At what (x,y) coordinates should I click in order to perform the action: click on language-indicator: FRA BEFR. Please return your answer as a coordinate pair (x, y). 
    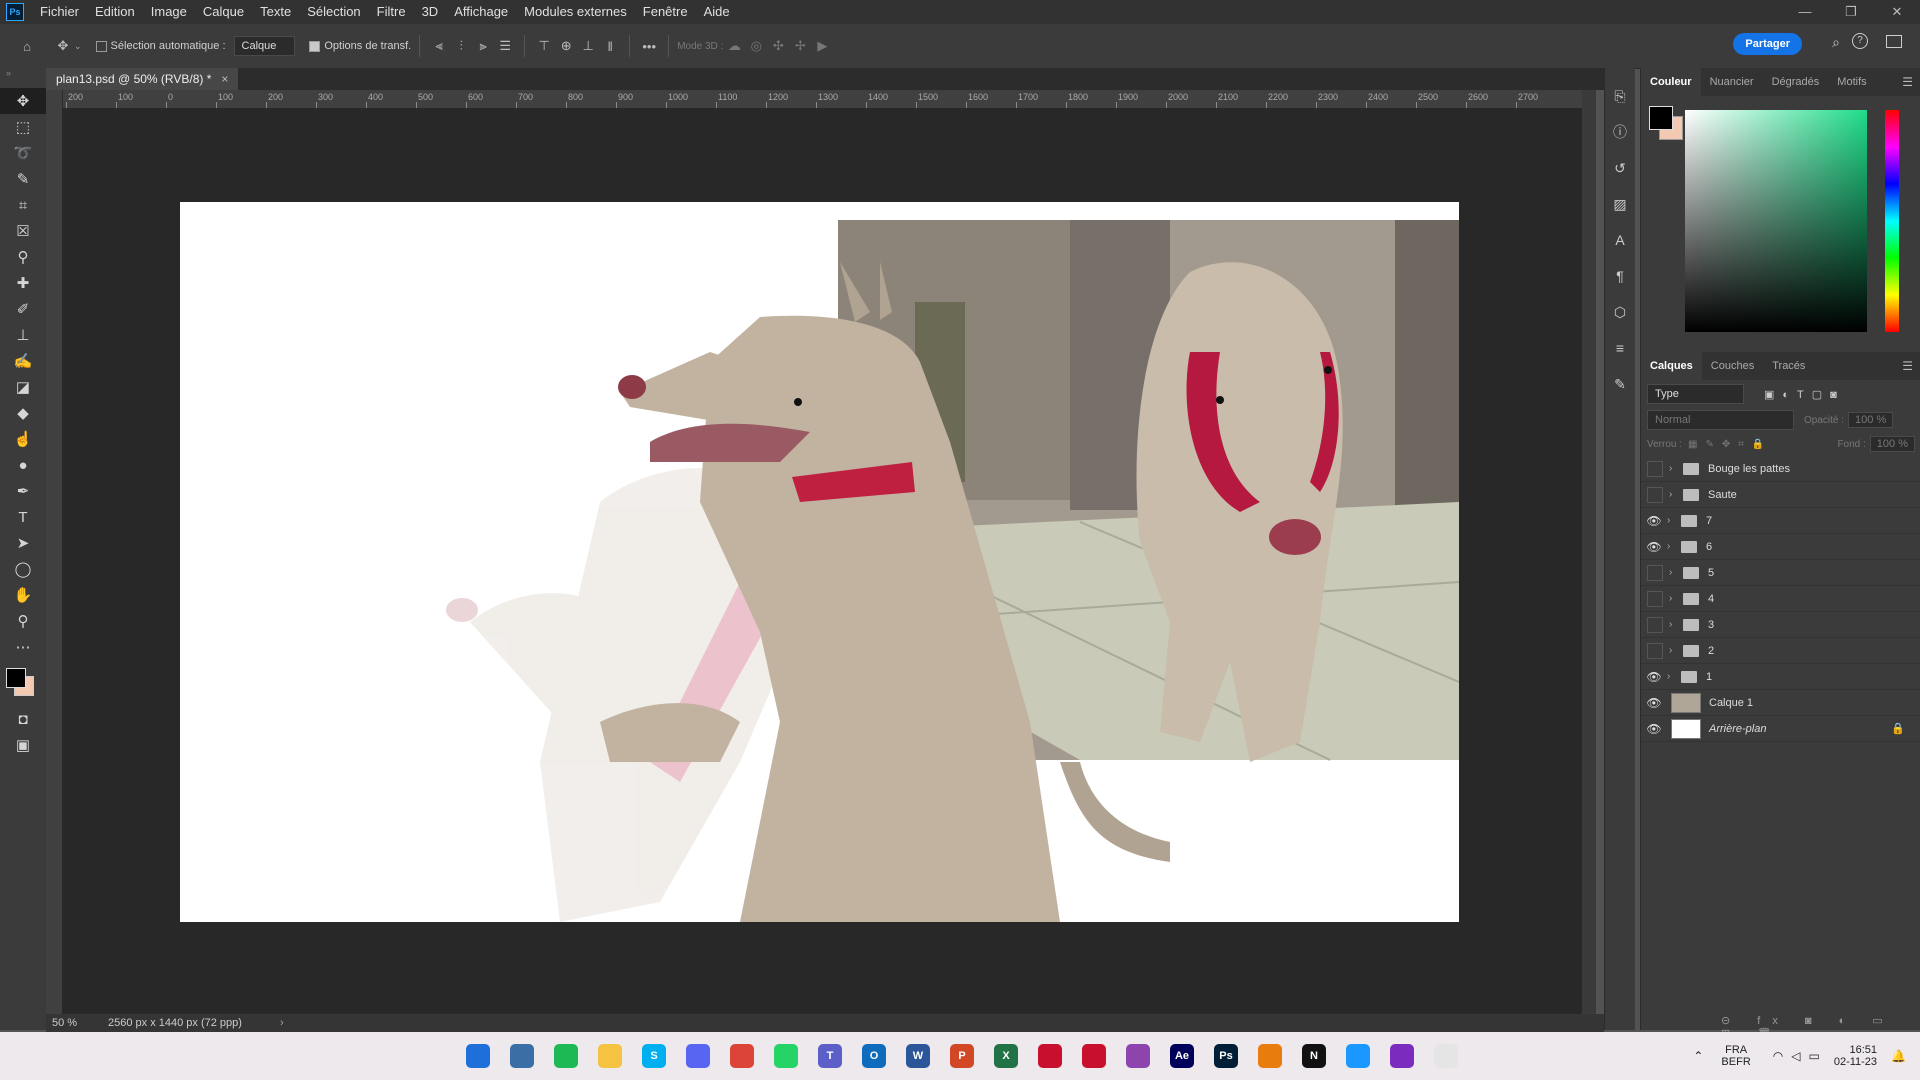
    Looking at the image, I should click on (1735, 1056).